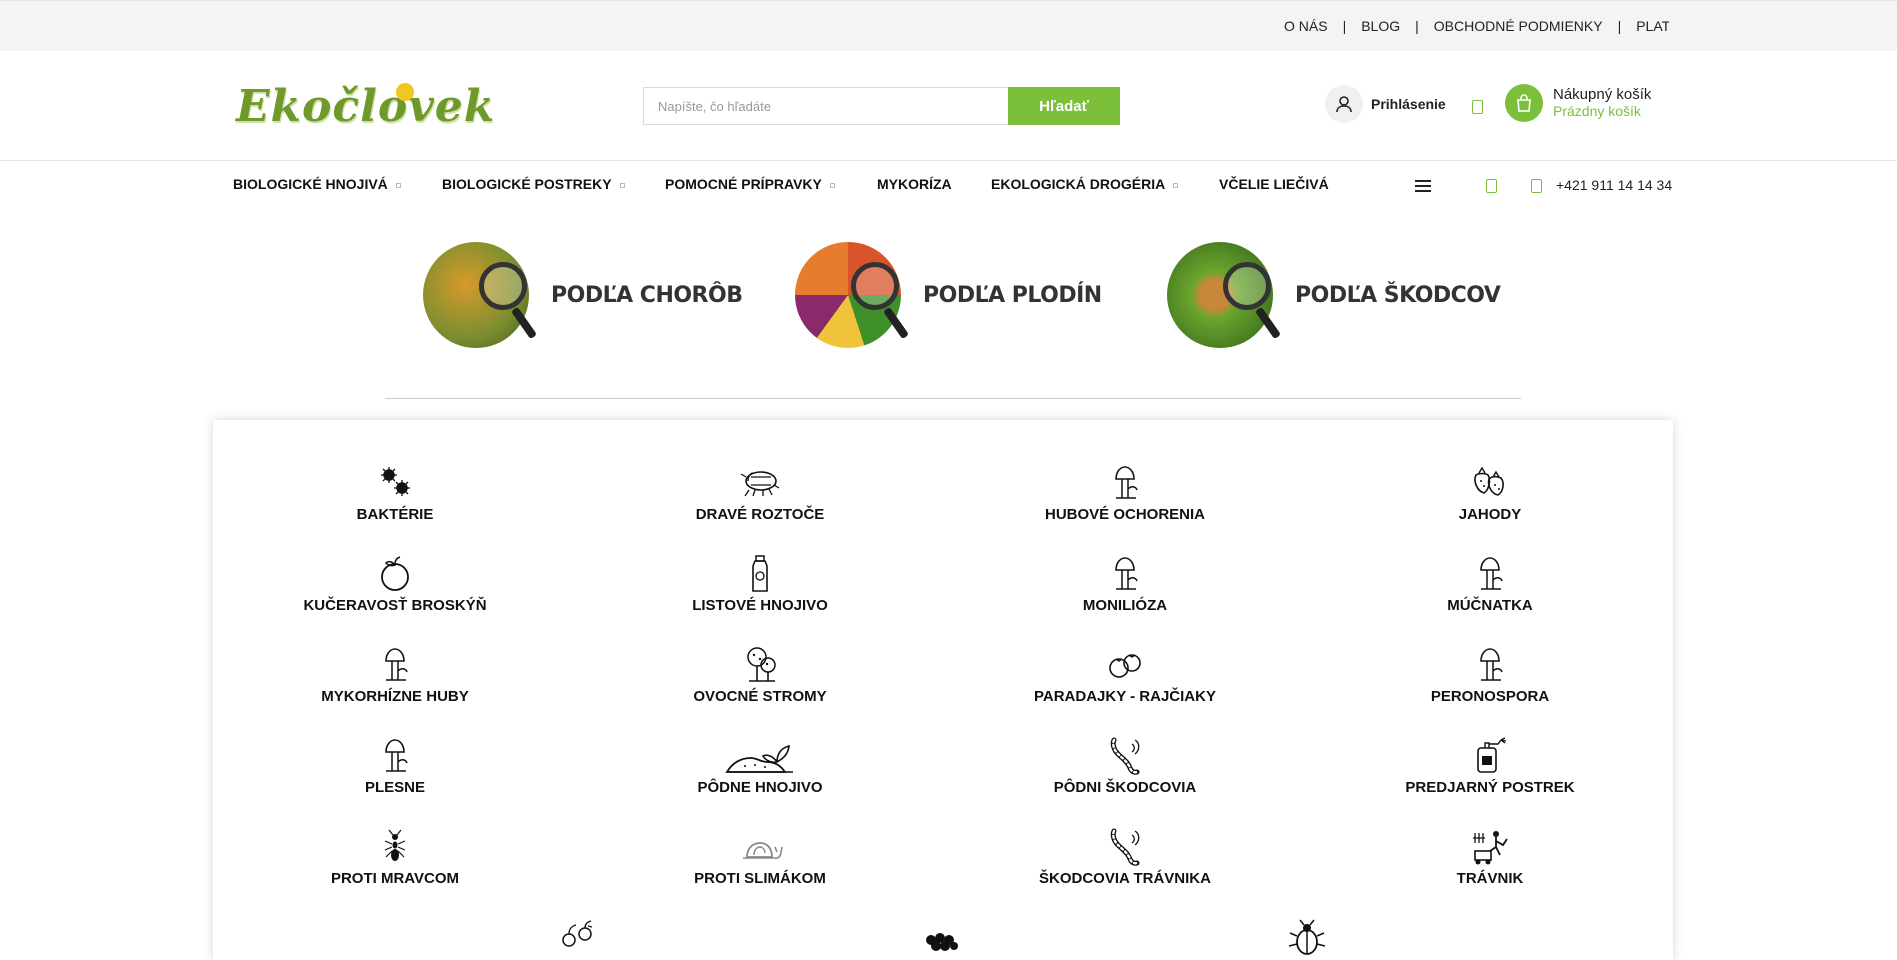 The height and width of the screenshot is (960, 1897). What do you see at coordinates (395, 584) in the screenshot?
I see `category-item: KUČERAVOSŤ BROSKÝŇ` at bounding box center [395, 584].